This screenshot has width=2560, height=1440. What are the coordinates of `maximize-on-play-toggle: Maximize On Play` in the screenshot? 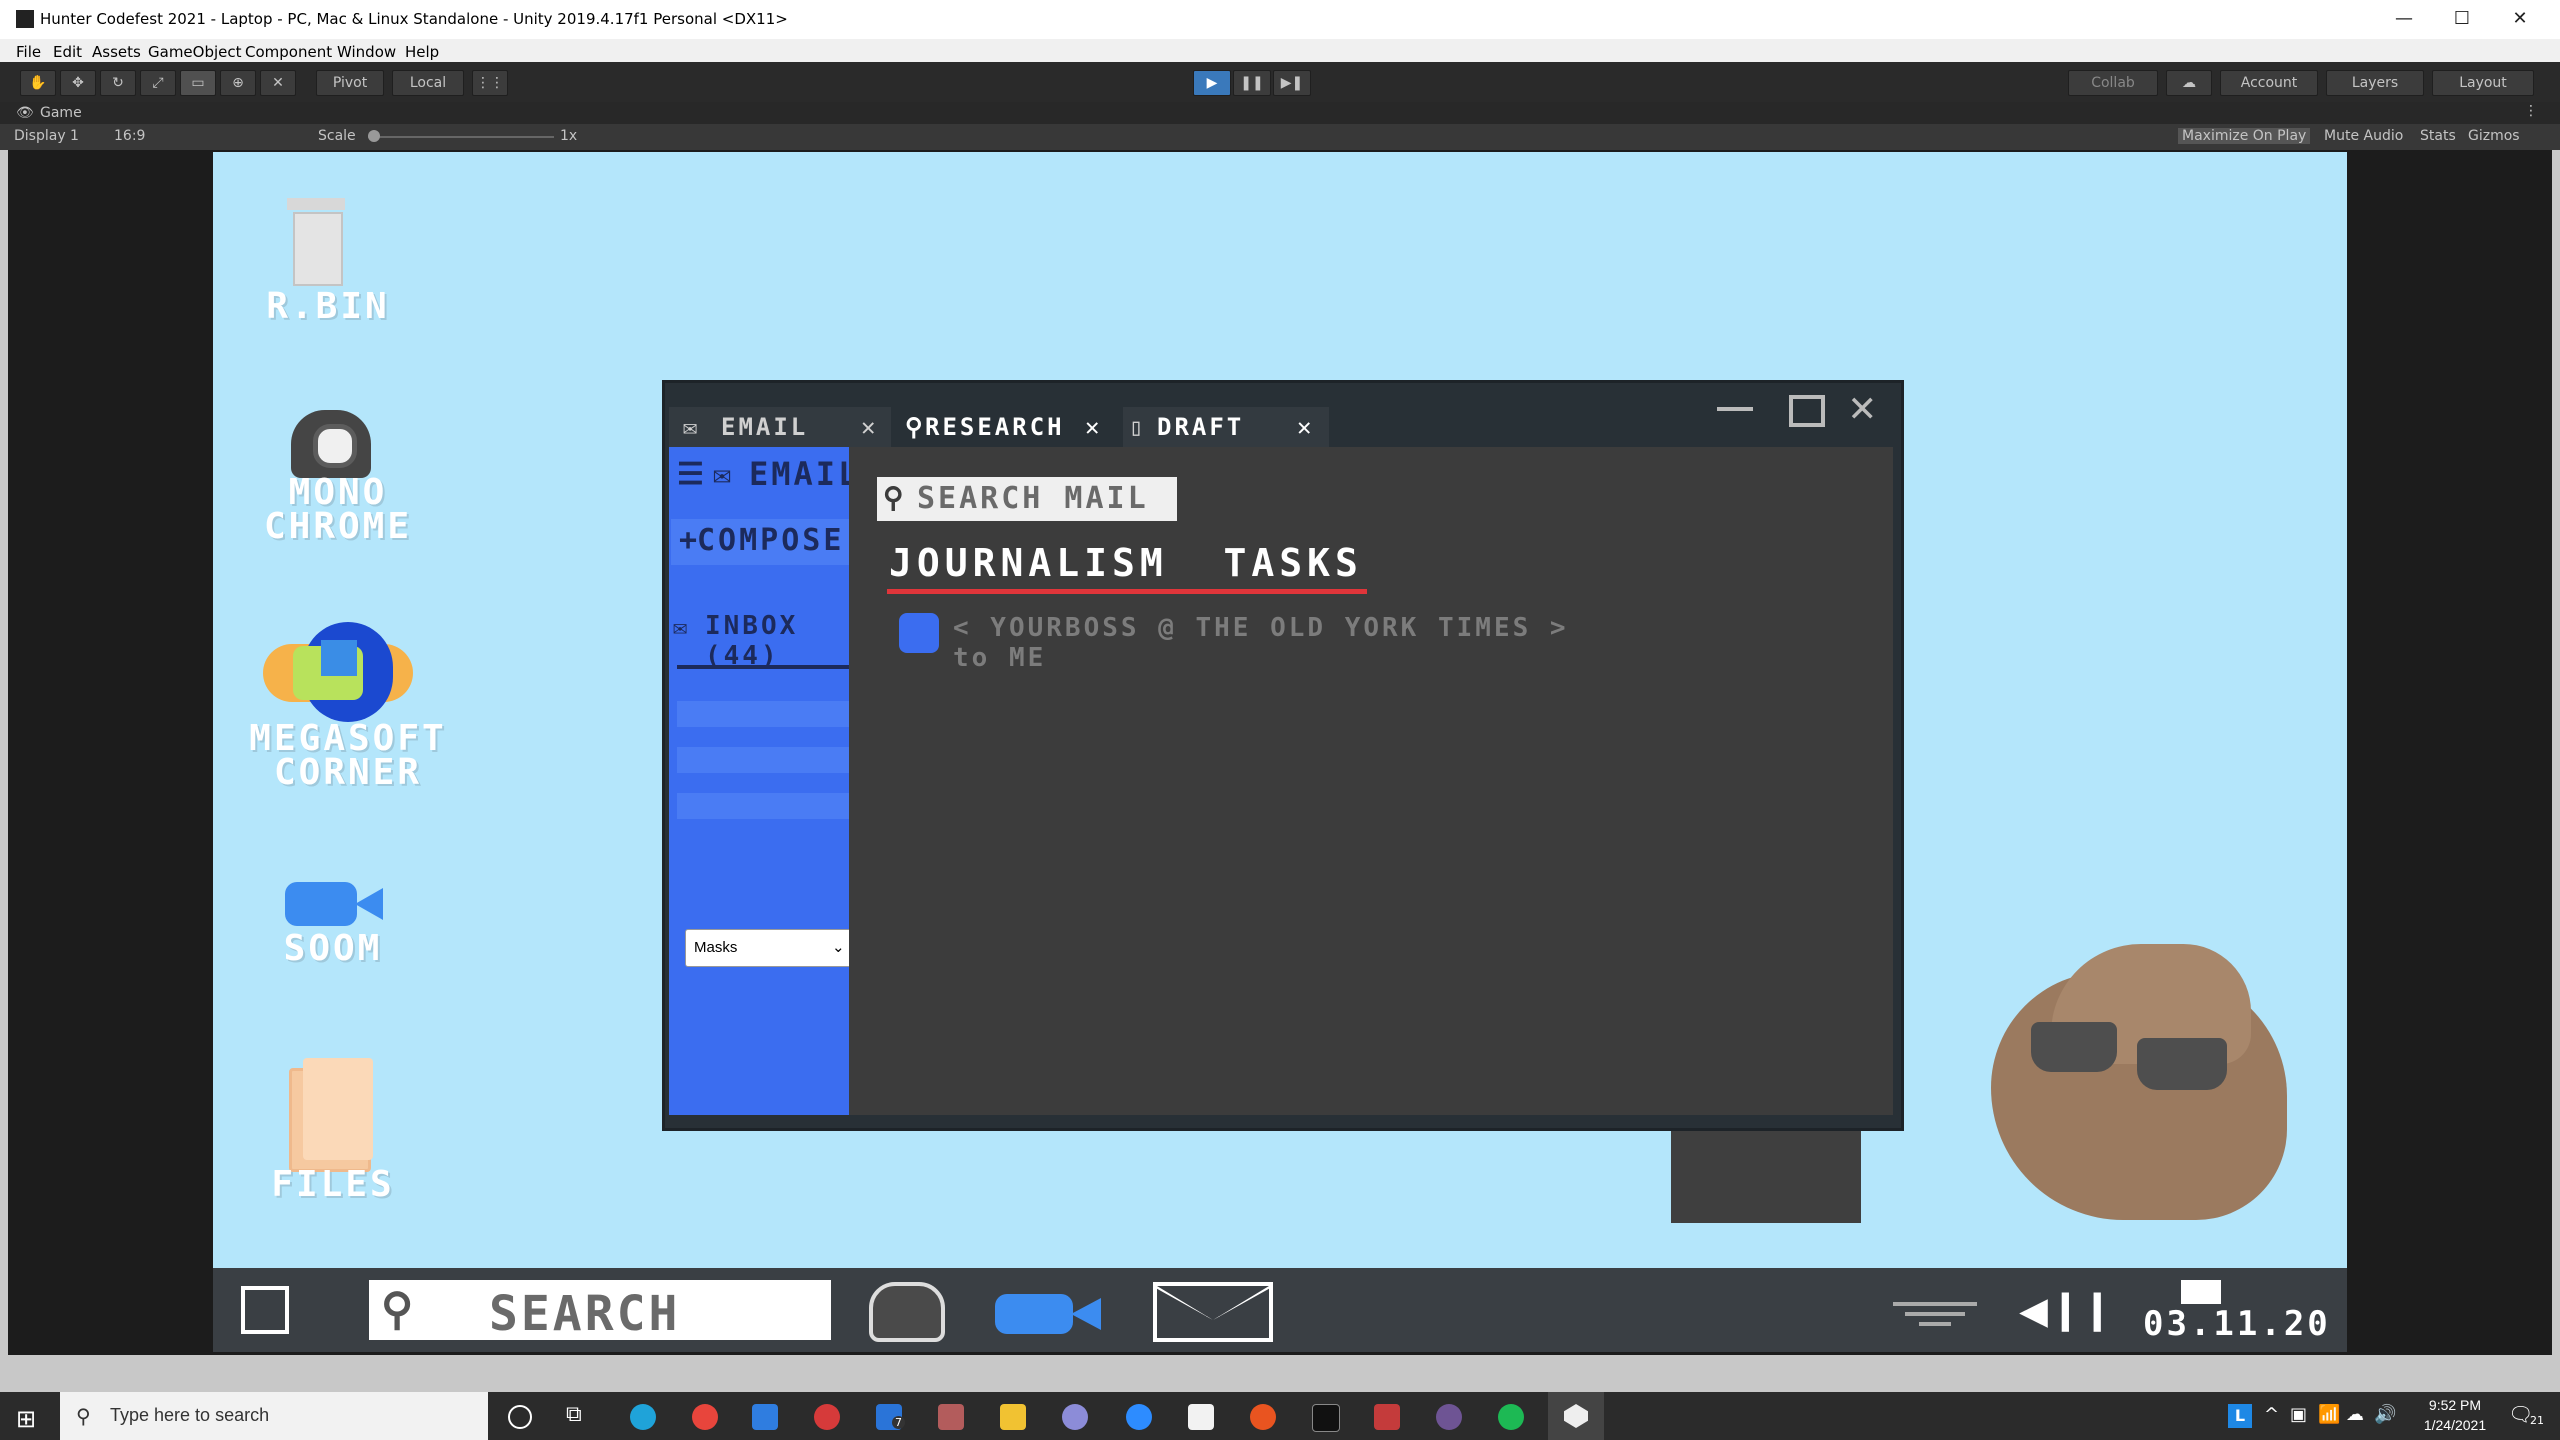 It's located at (2244, 136).